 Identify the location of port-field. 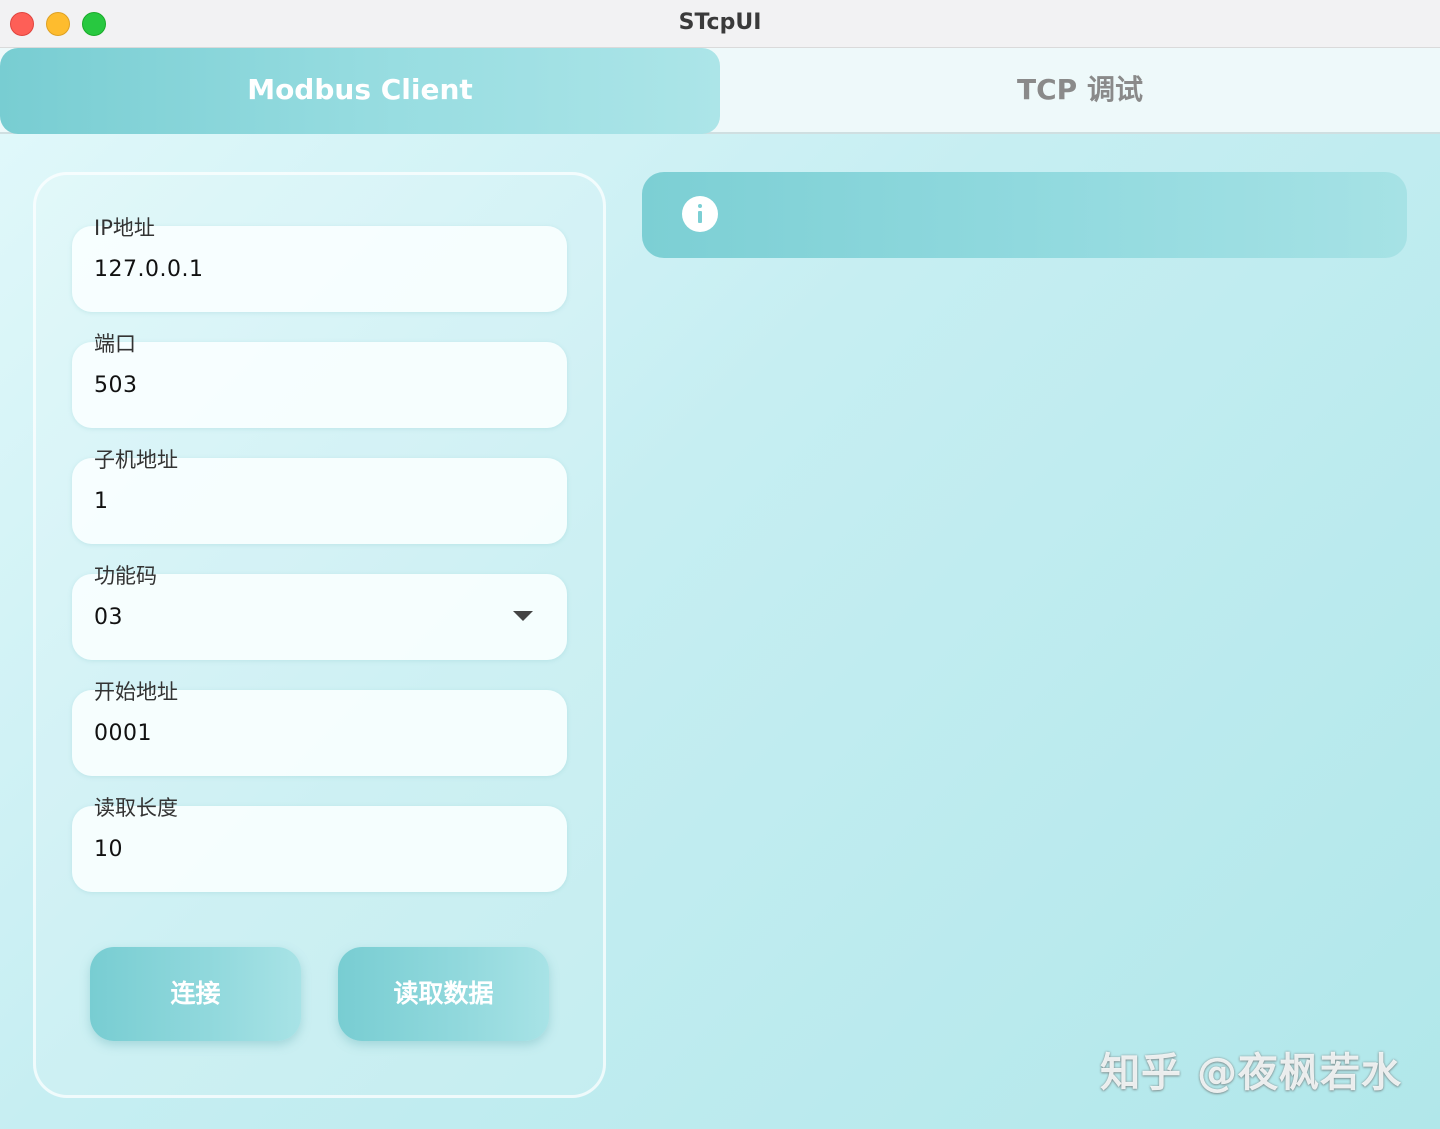
(319, 385).